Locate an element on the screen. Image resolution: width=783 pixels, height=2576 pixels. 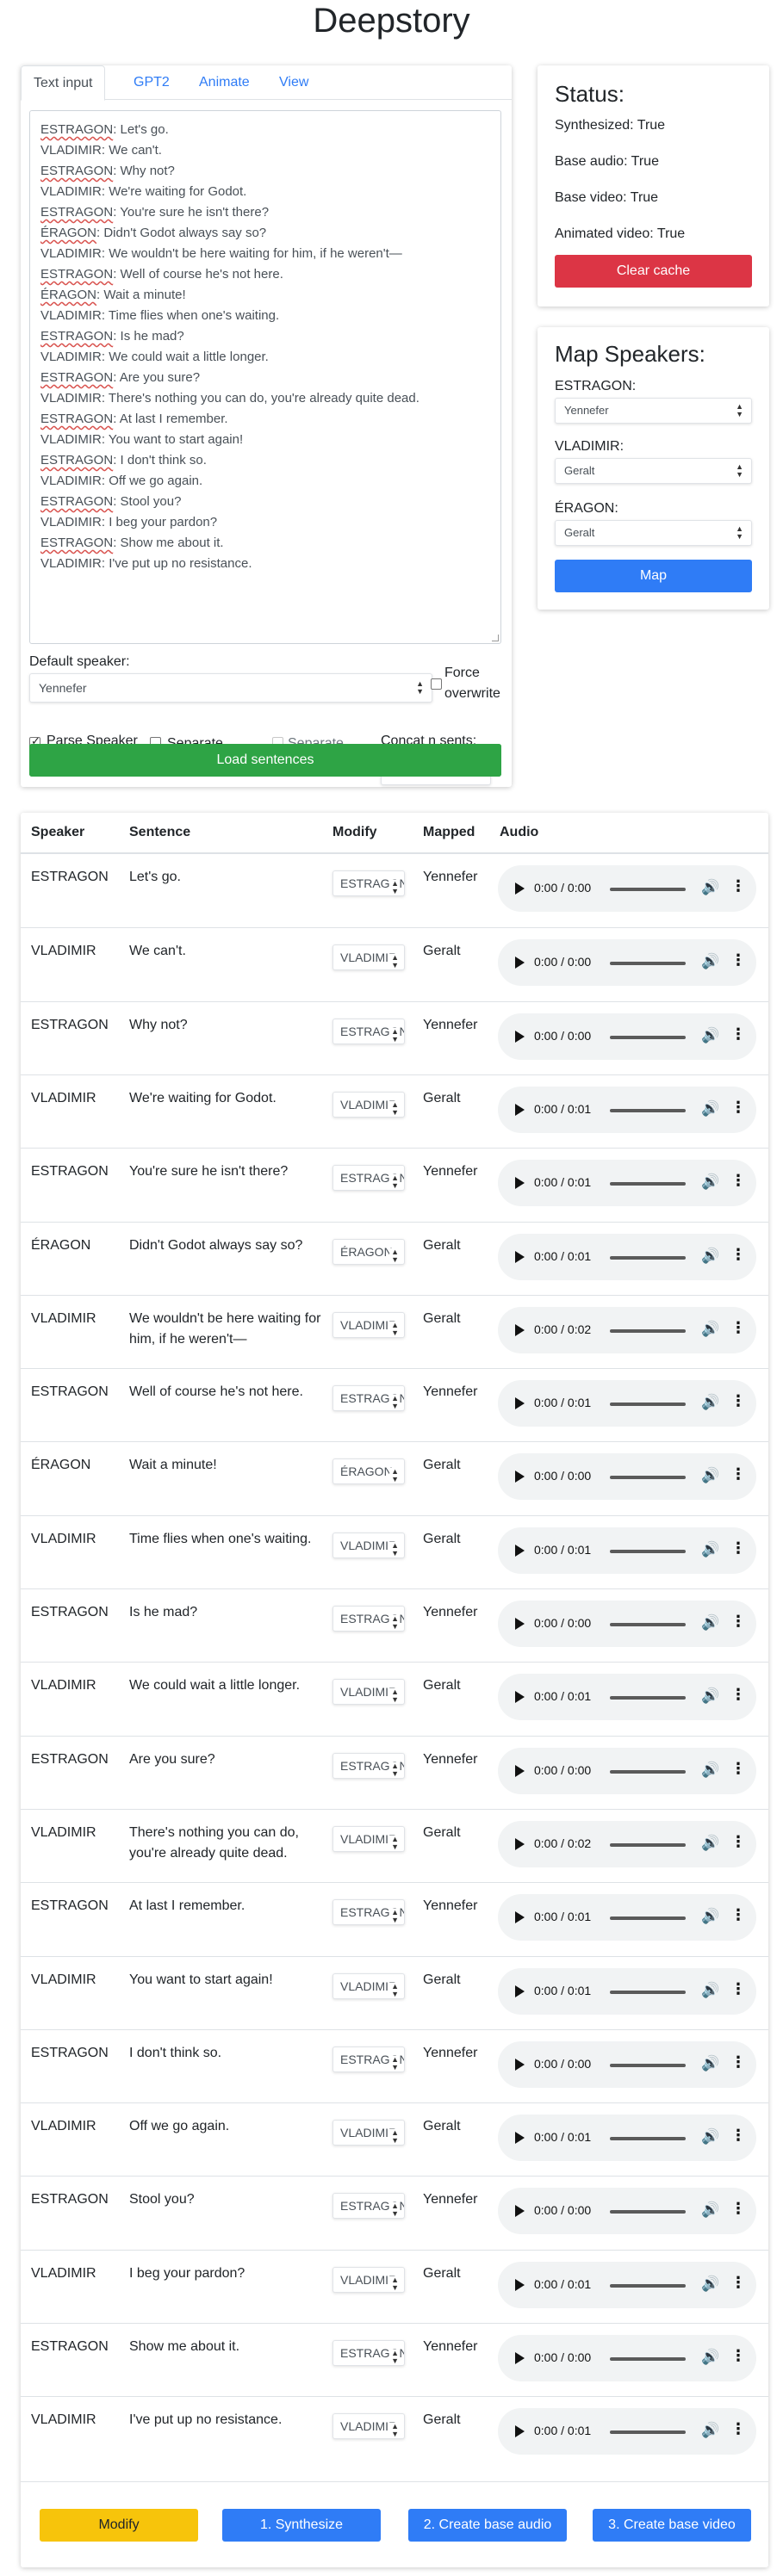
map-select-estragon: Yennefer ▲ ▼ is located at coordinates (653, 411).